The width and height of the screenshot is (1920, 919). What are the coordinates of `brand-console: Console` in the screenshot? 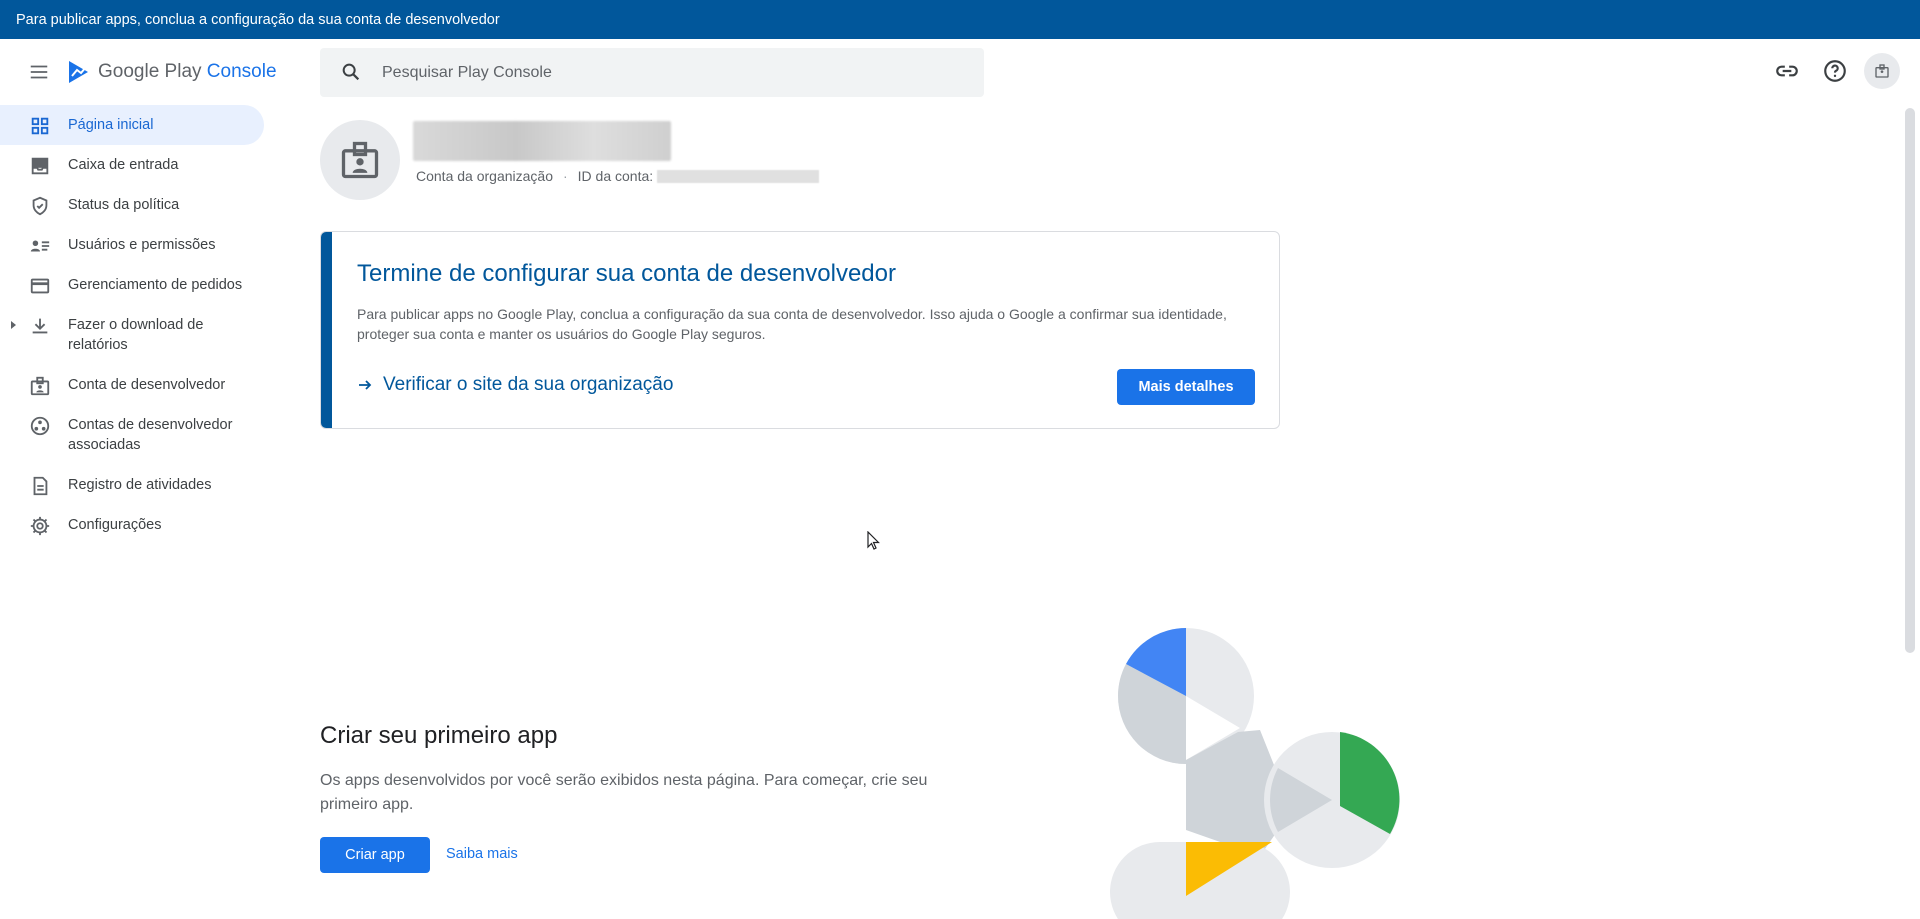 It's located at (241, 71).